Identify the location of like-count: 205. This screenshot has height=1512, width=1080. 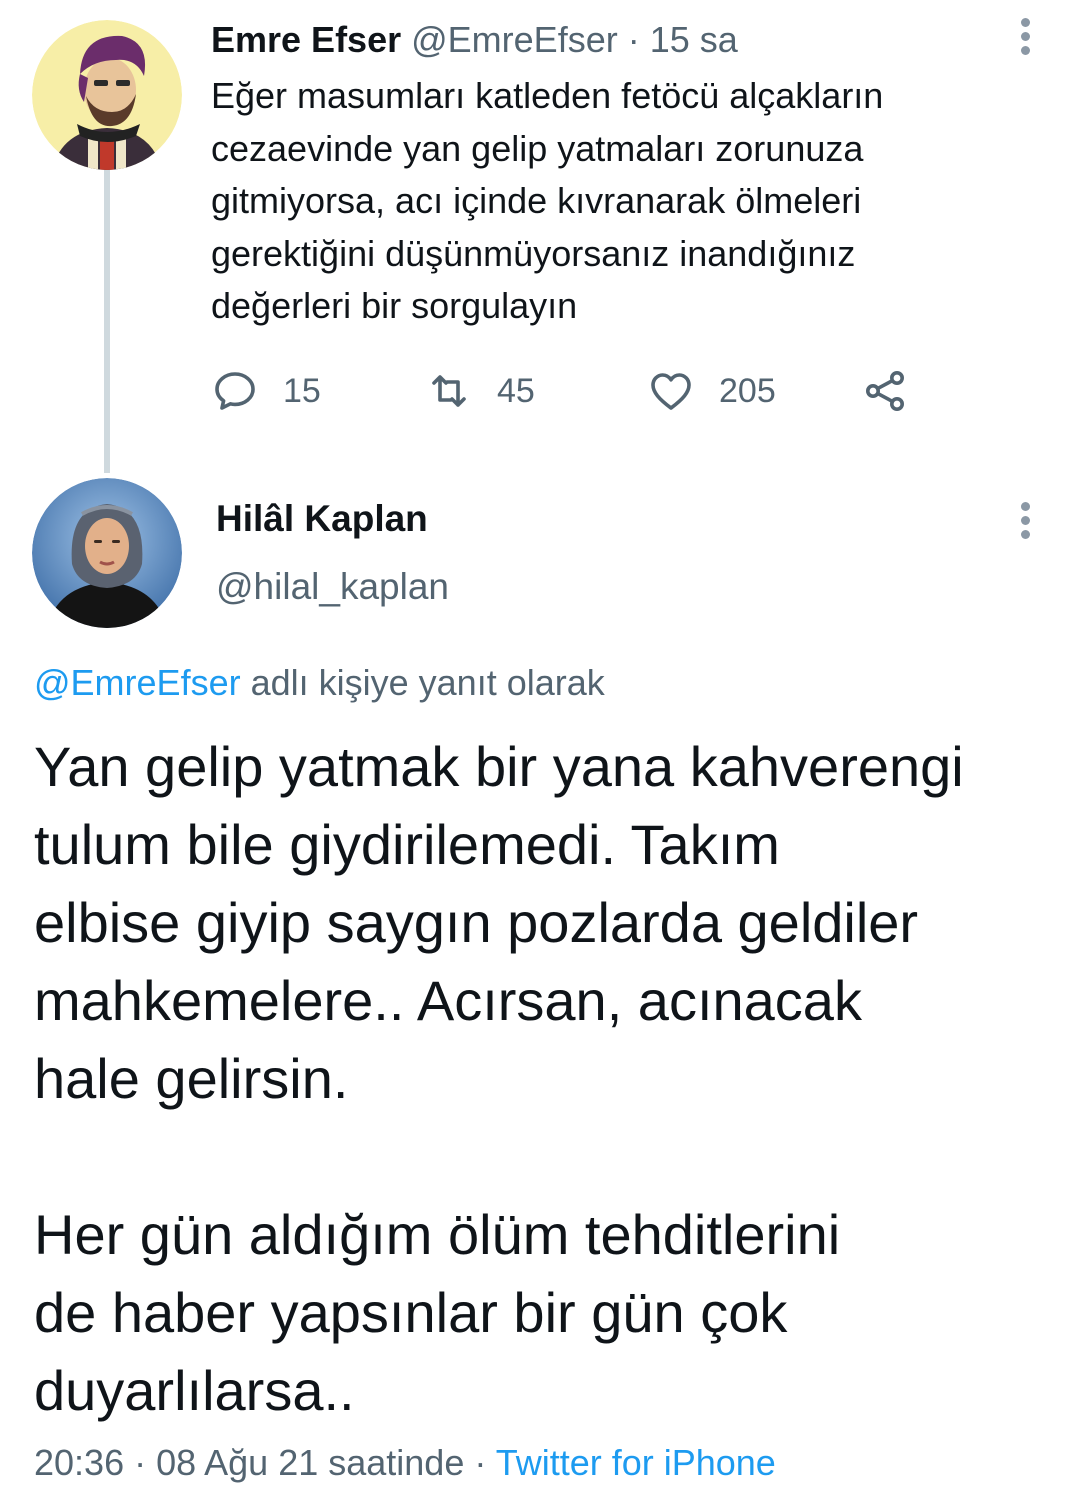
(747, 390).